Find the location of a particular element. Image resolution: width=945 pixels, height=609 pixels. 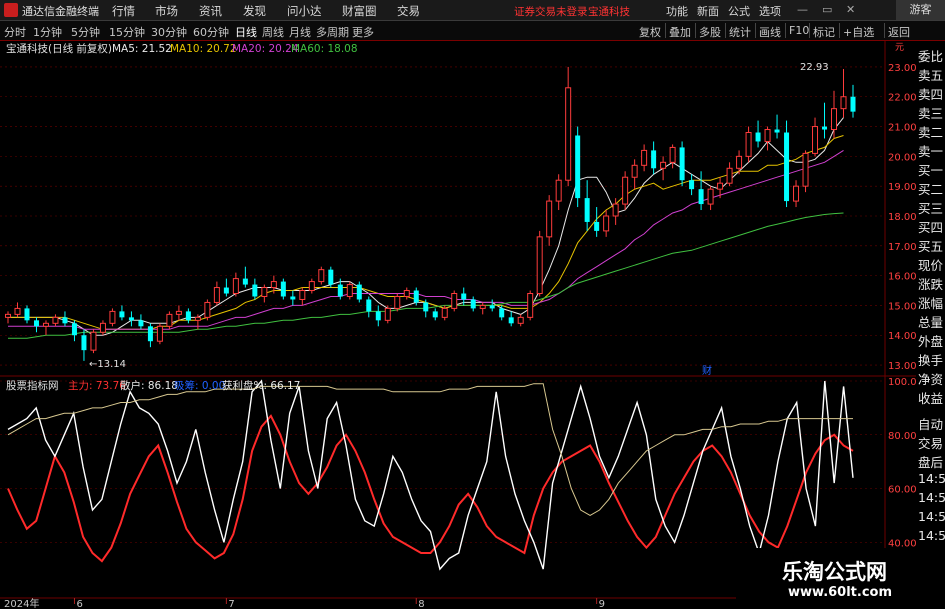

period-60min: 60分钟 is located at coordinates (211, 32).